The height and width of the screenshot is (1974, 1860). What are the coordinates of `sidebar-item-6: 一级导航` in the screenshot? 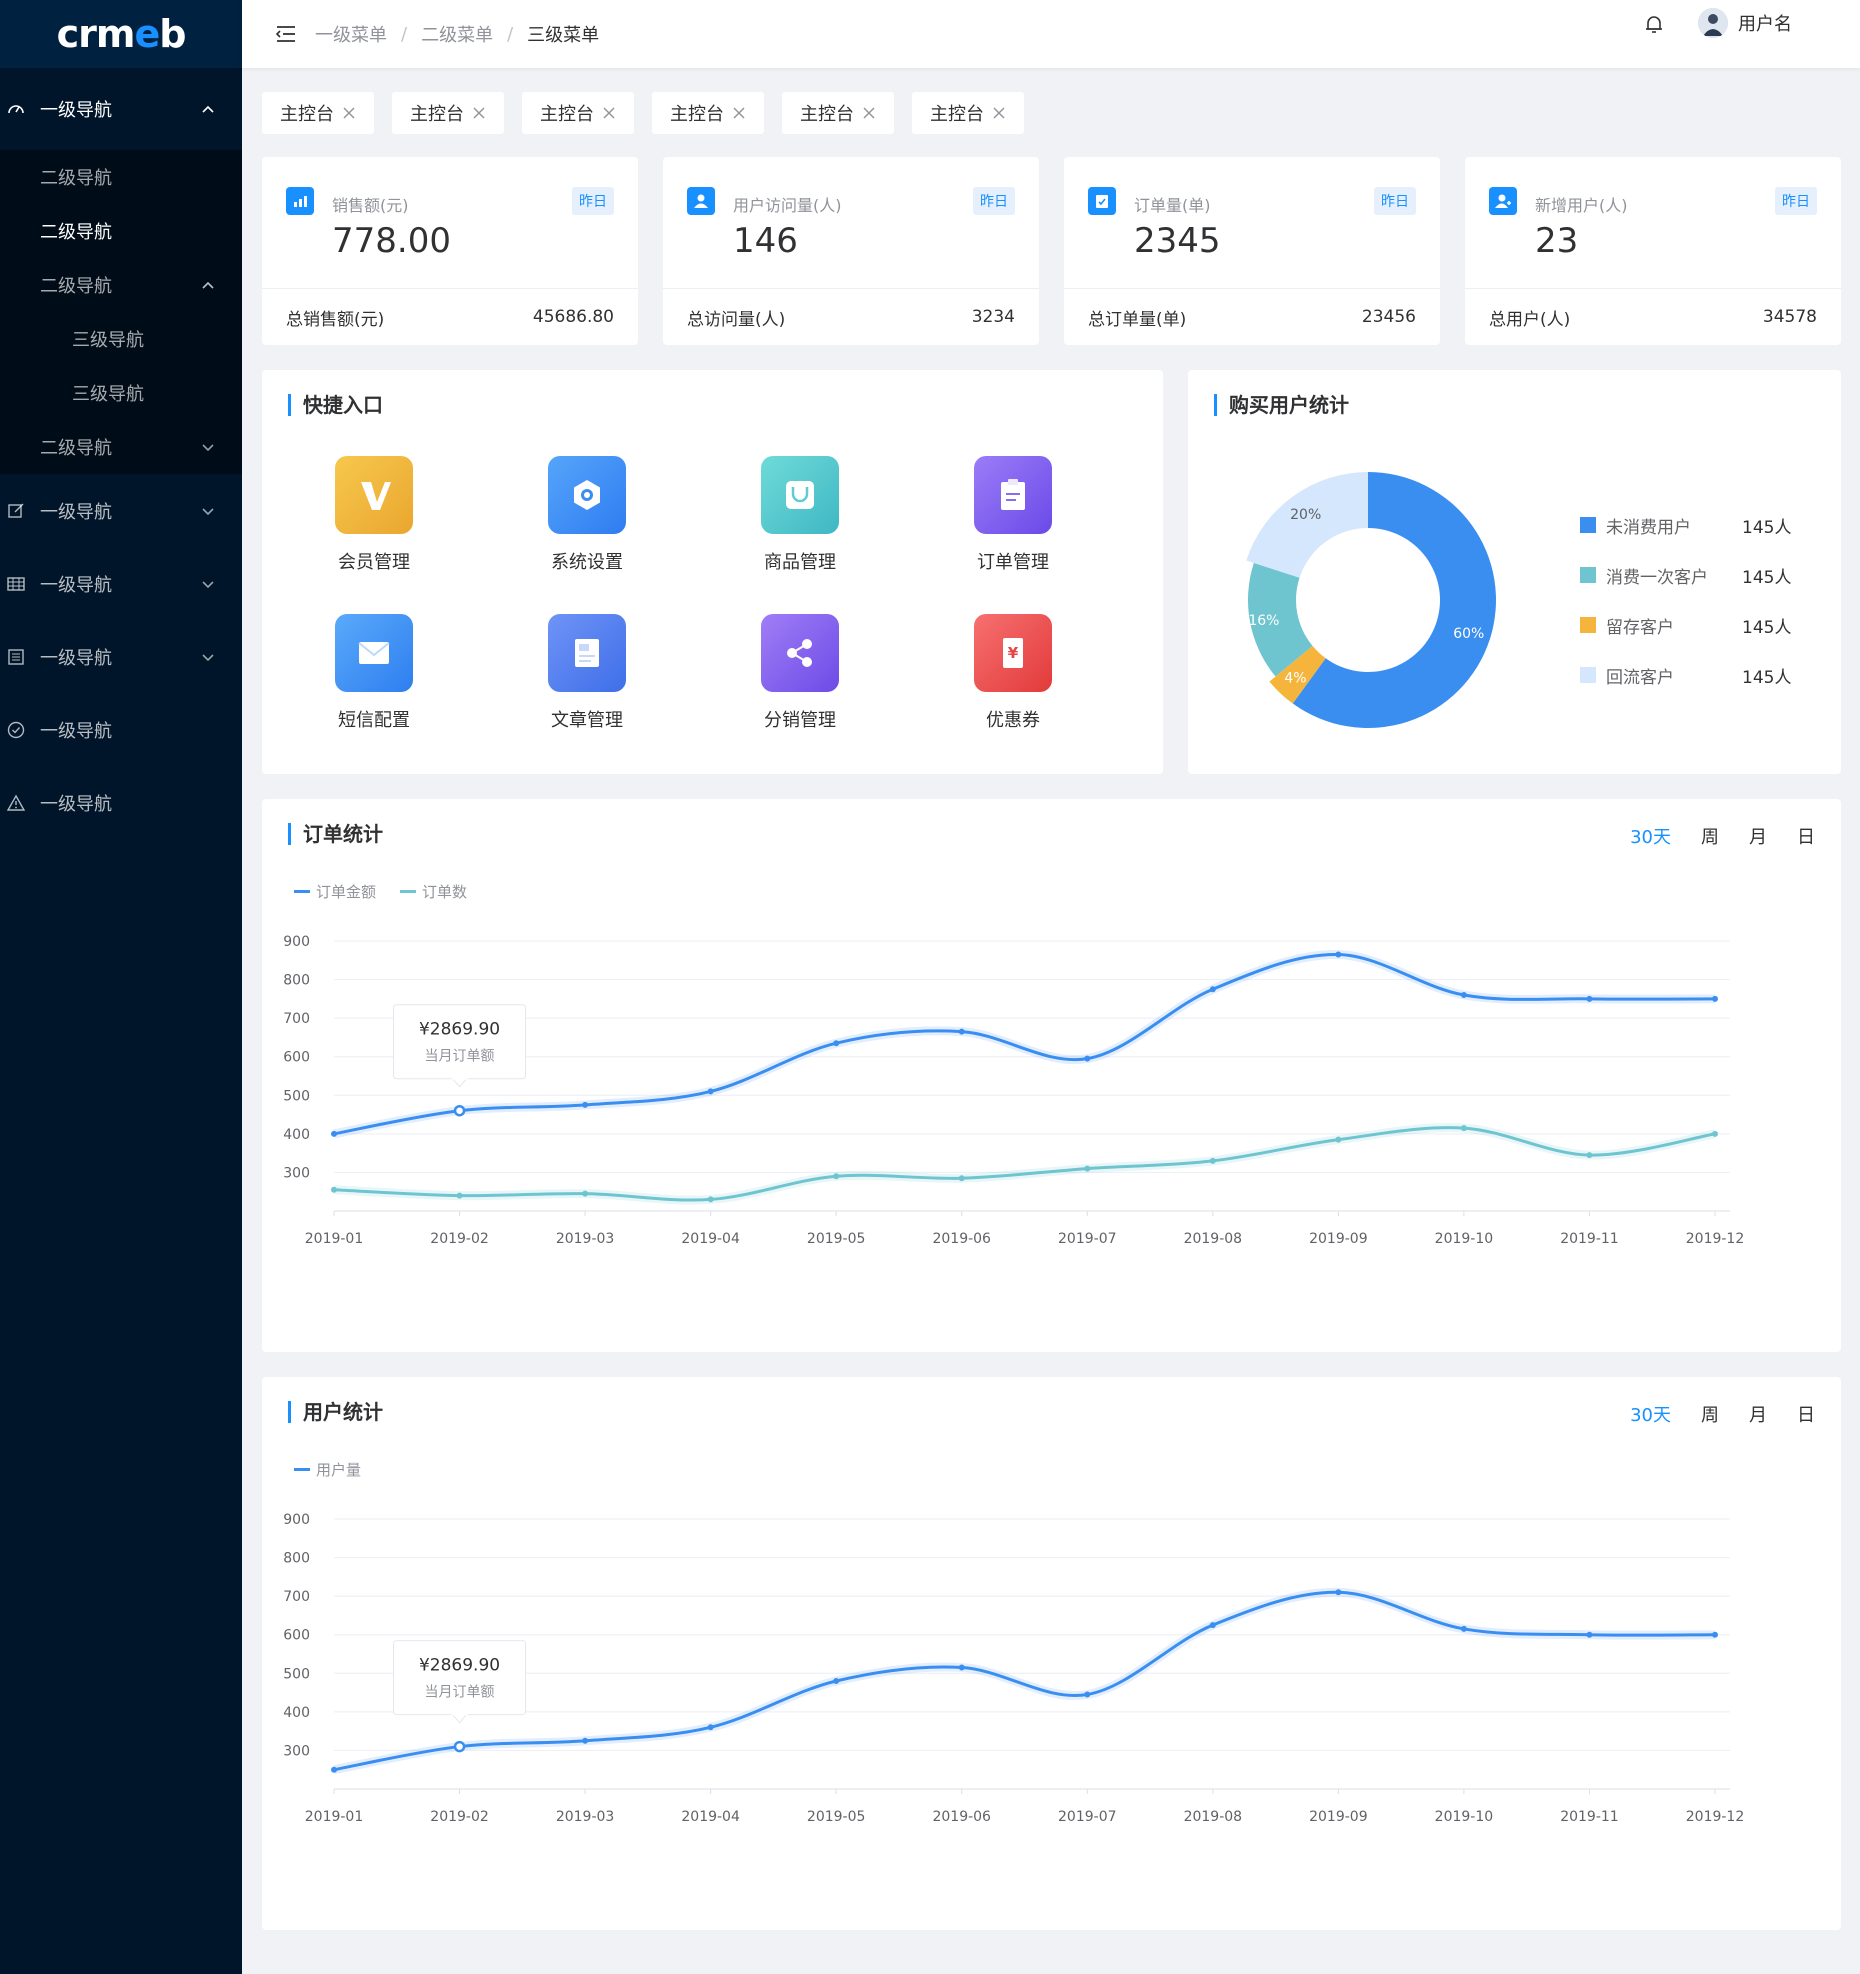 It's located at (121, 802).